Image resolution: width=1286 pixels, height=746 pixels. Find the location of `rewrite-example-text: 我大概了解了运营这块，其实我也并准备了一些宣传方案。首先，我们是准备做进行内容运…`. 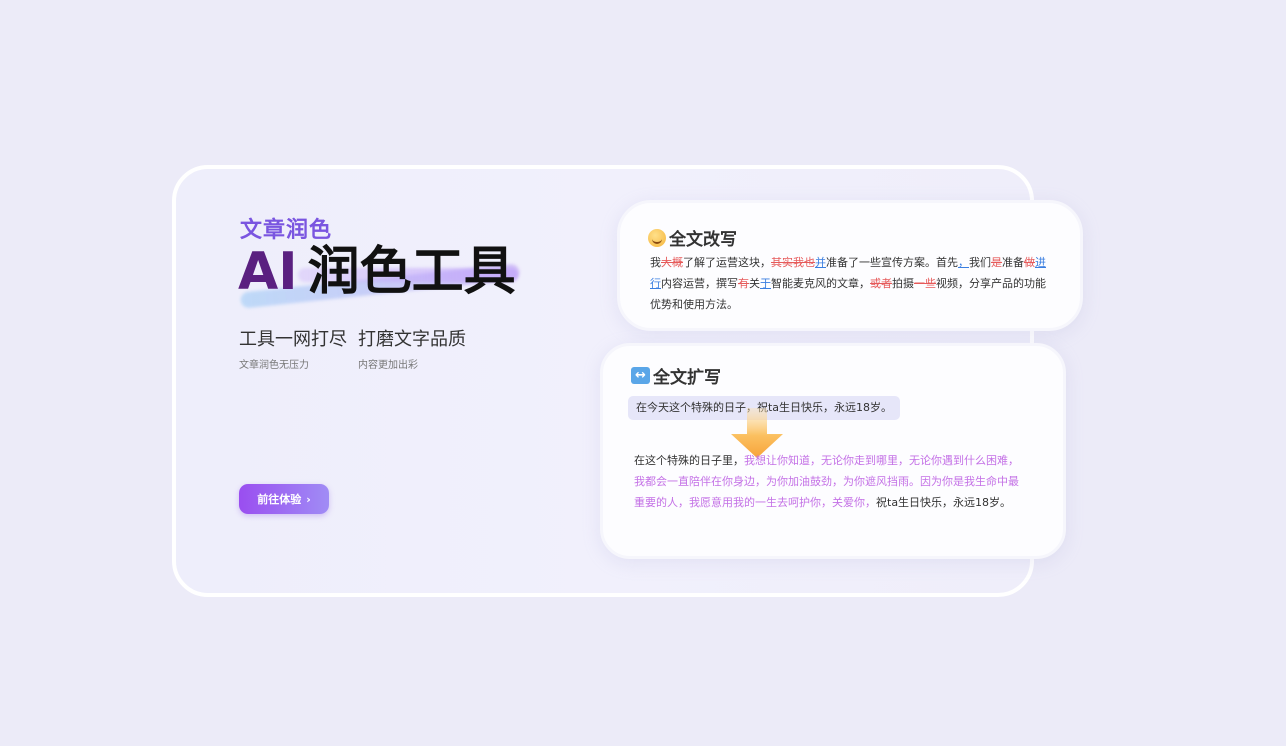

rewrite-example-text: 我大概了解了运营这块，其实我也并准备了一些宣传方案。首先，我们是准备做进行内容运… is located at coordinates (850, 283).